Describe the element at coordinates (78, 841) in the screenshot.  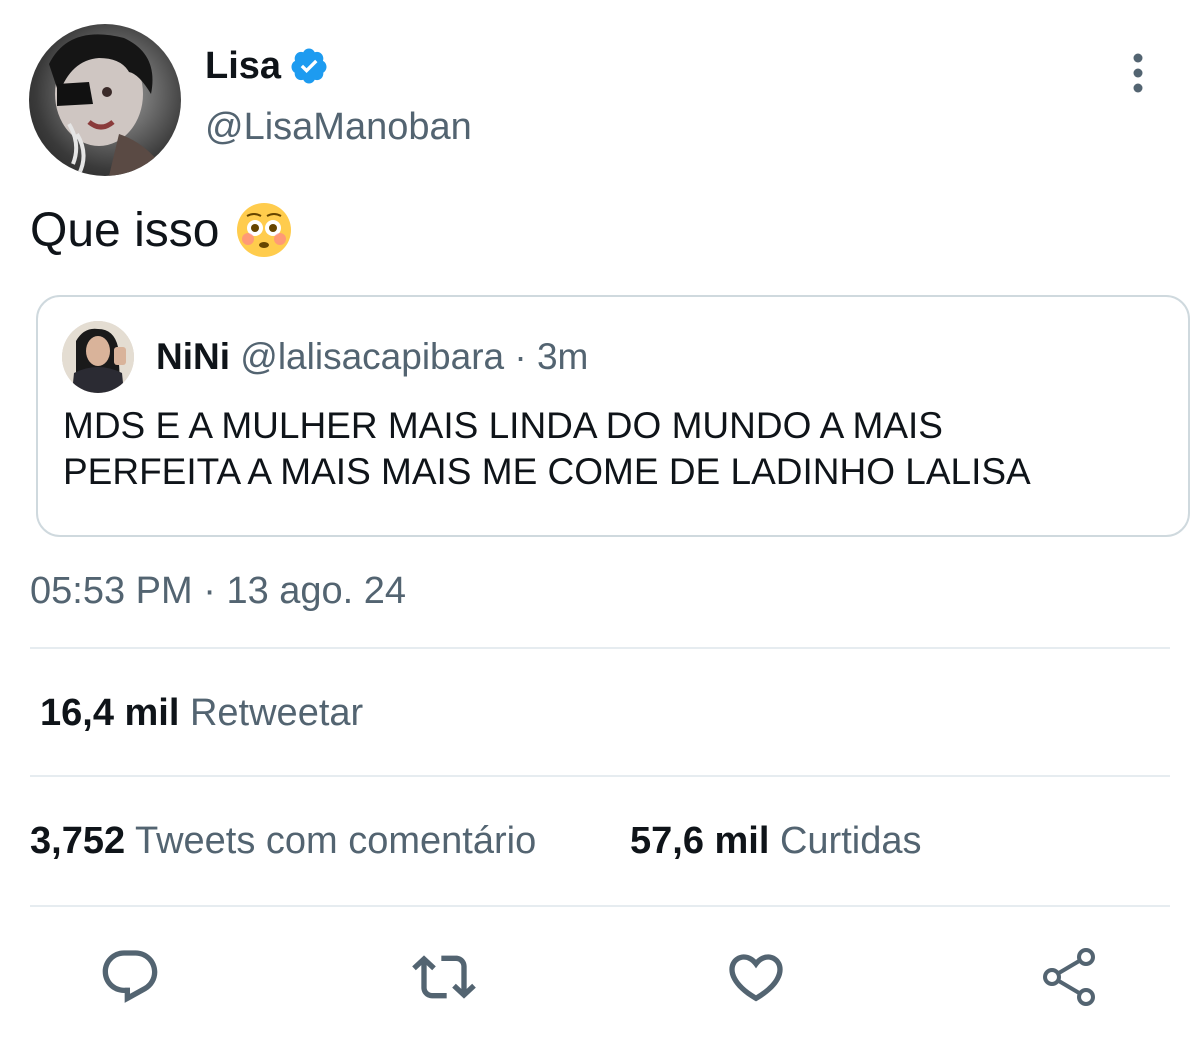
I see `quote-tweets-count: 3,752` at that location.